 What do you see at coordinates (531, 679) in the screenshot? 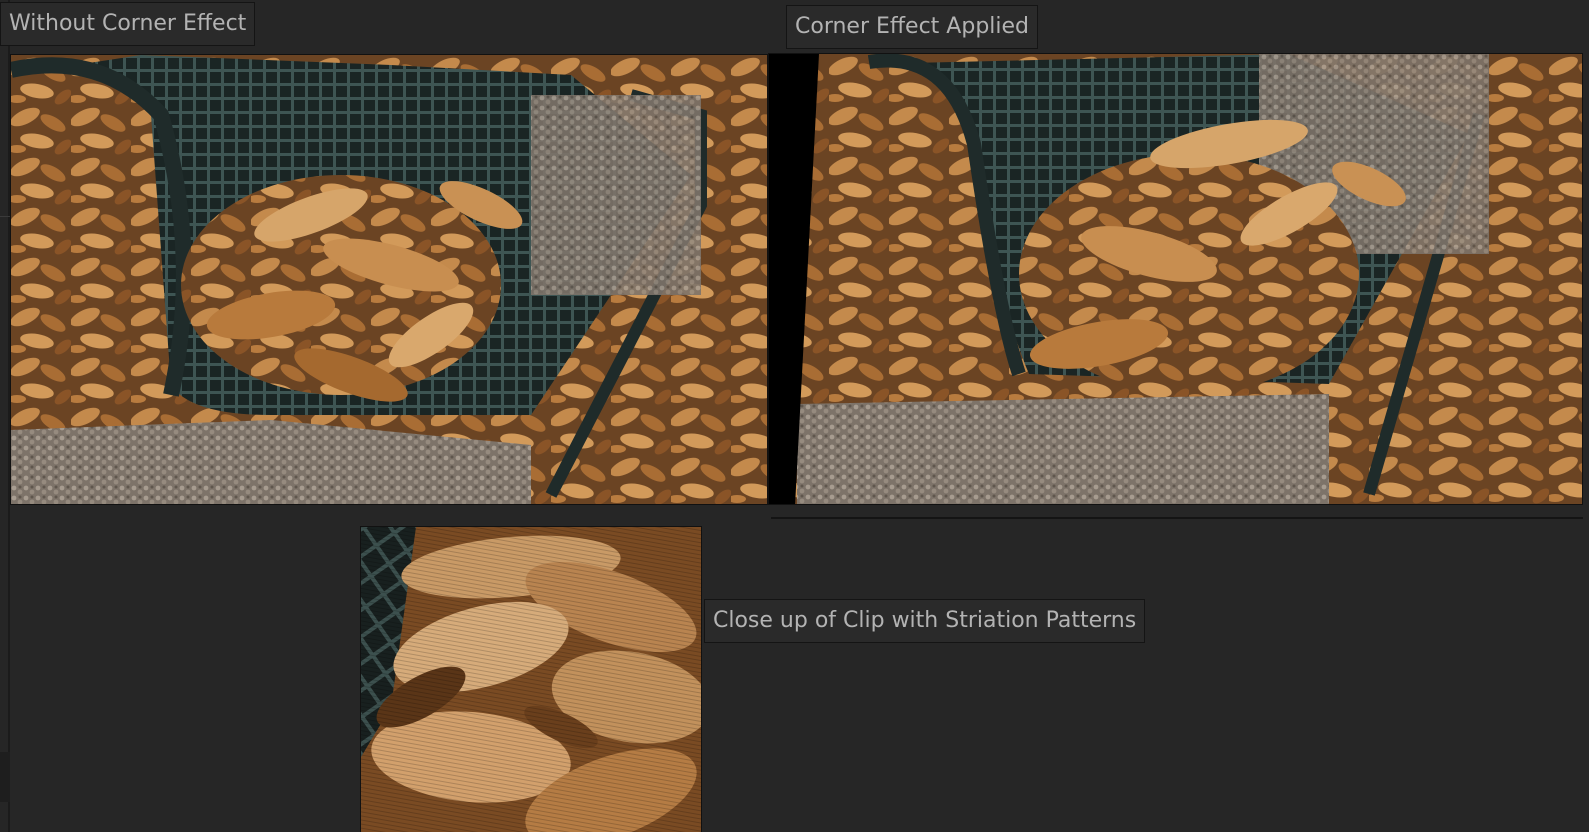
I see `photo-closeup-striation` at bounding box center [531, 679].